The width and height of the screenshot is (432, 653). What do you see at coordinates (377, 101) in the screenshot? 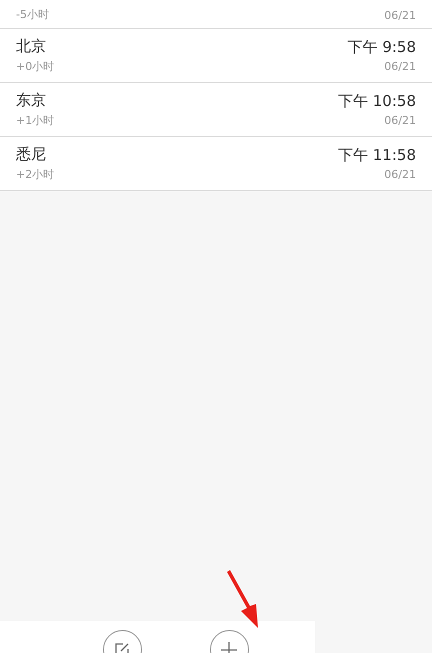
I see `city-time: 下午 10:58` at bounding box center [377, 101].